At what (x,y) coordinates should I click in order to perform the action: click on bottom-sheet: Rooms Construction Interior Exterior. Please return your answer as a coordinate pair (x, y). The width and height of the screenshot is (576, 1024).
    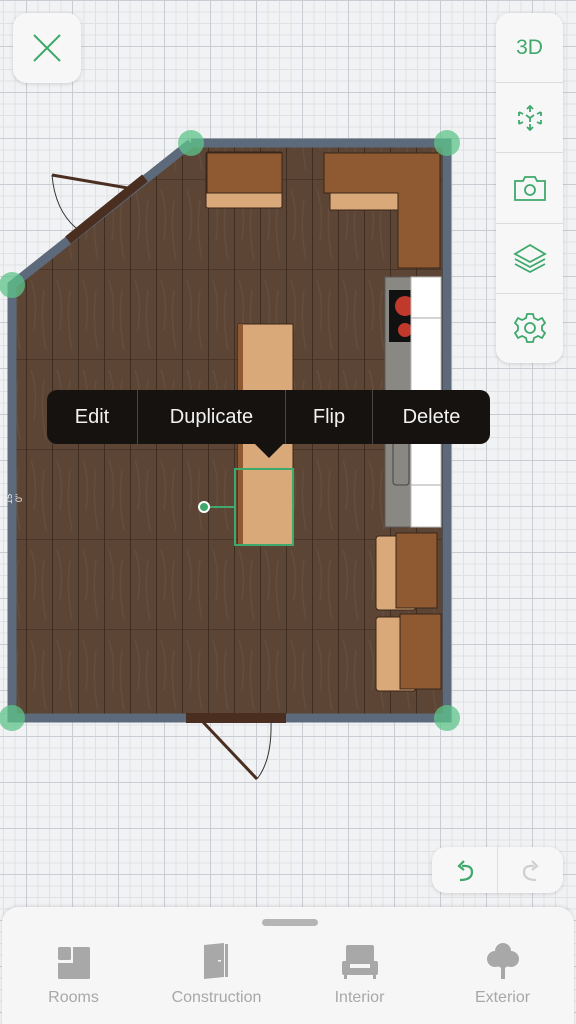
    Looking at the image, I should click on (288, 965).